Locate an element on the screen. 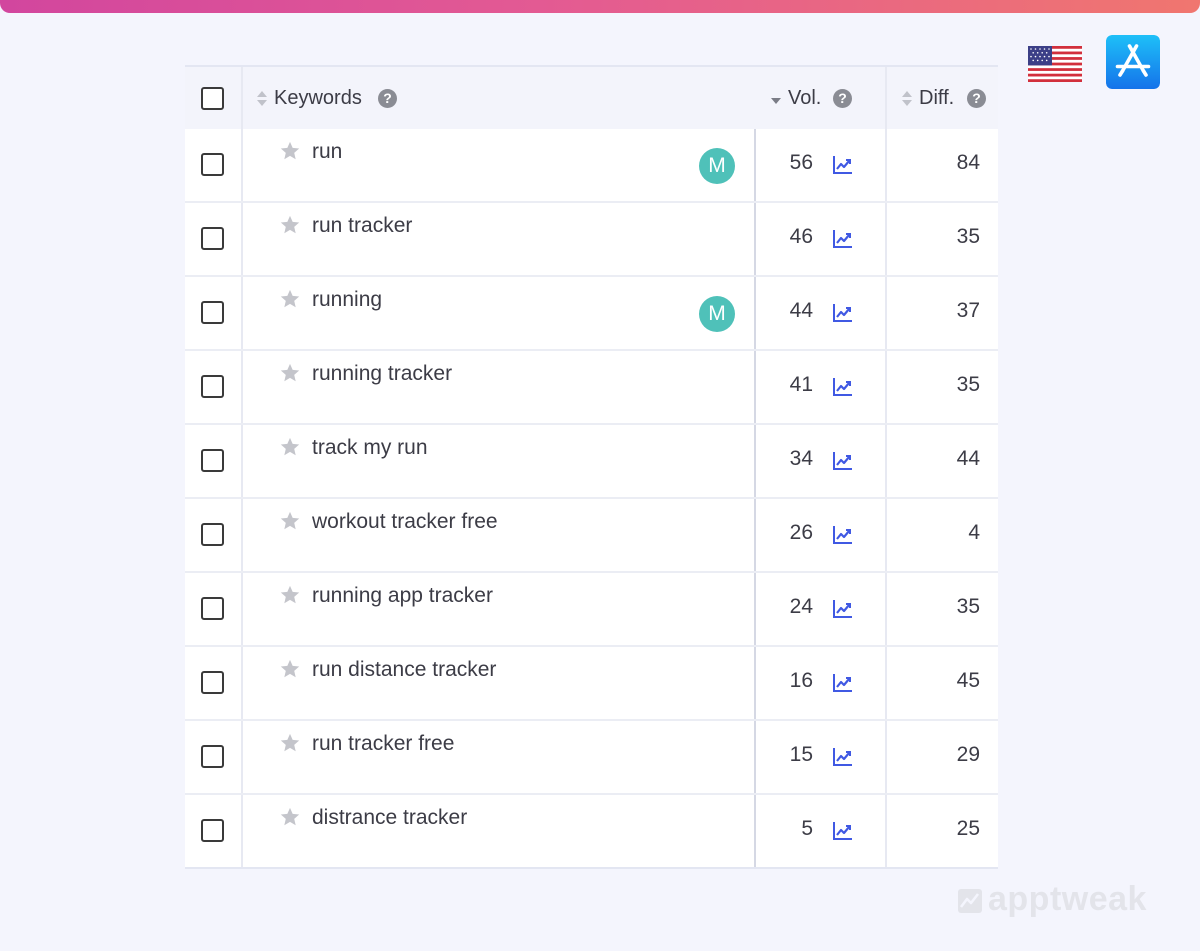 The image size is (1200, 951). volume-value: 34 is located at coordinates (801, 458).